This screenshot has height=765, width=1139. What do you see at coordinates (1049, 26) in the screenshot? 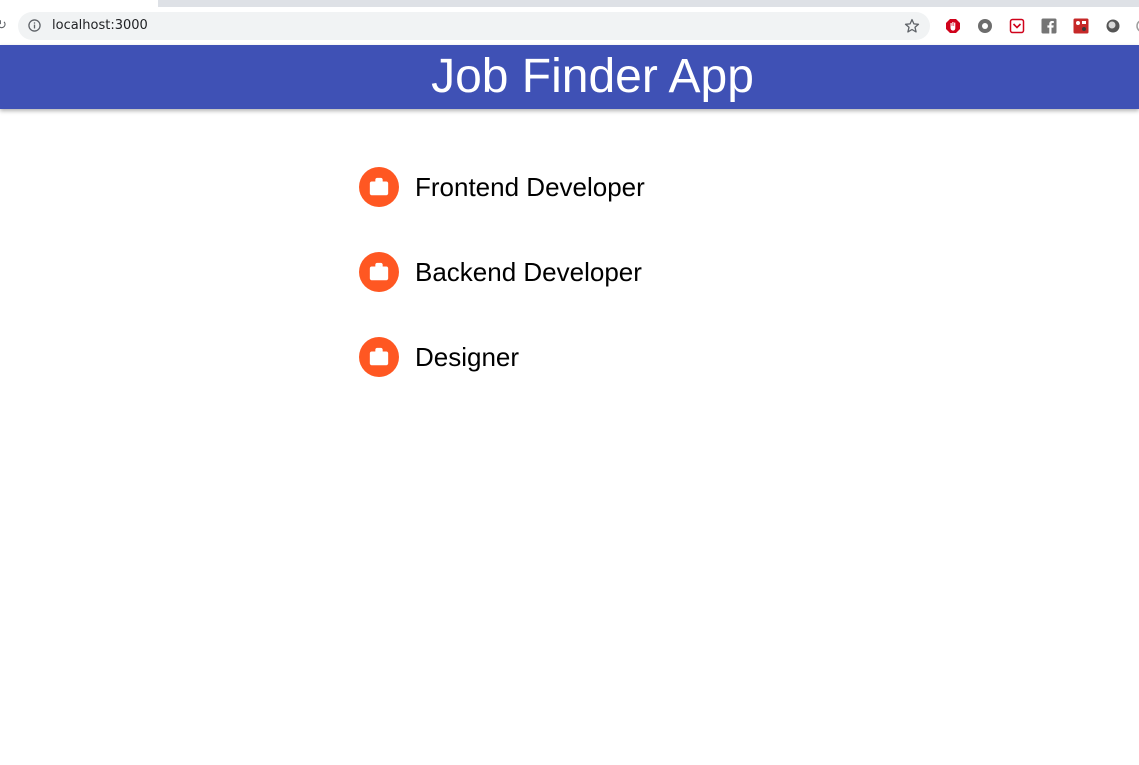
I see `facebook-extension-icon` at bounding box center [1049, 26].